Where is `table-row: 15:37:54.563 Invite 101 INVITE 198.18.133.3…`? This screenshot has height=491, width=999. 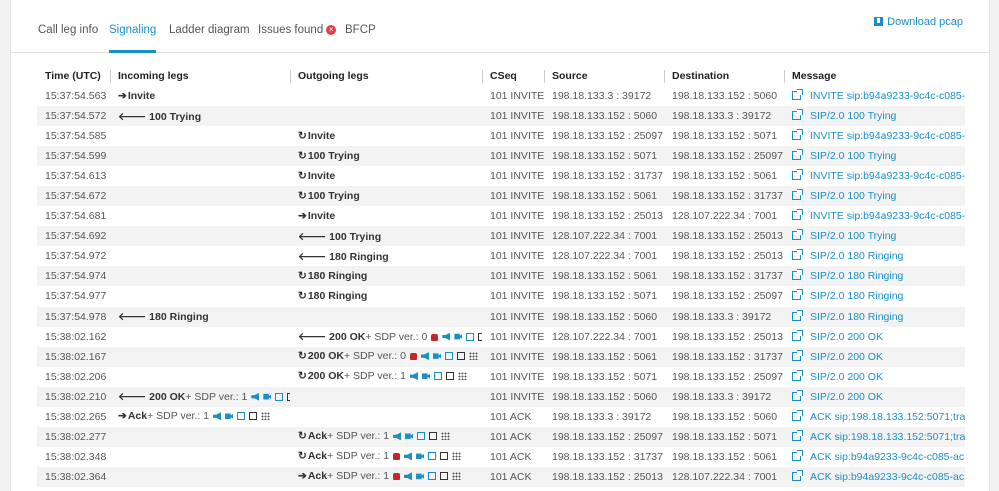
table-row: 15:37:54.563 Invite 101 INVITE 198.18.133.3… is located at coordinates (501, 96).